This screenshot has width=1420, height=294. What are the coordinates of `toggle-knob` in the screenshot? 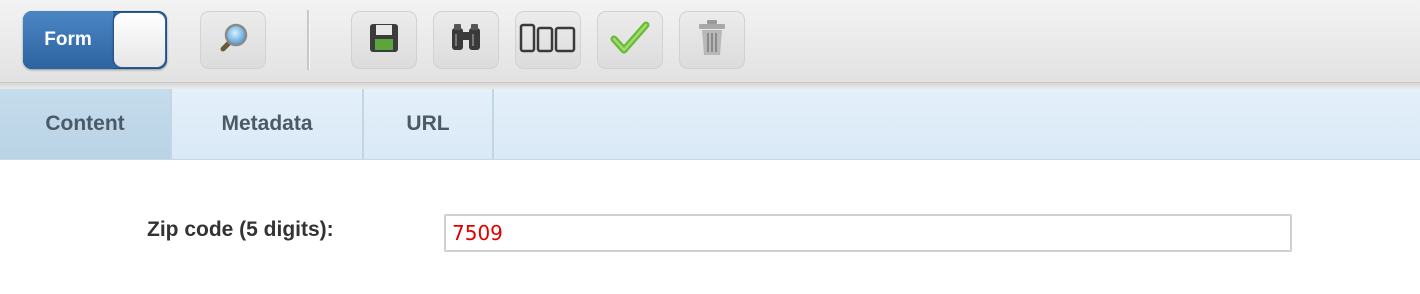 It's located at (139, 40).